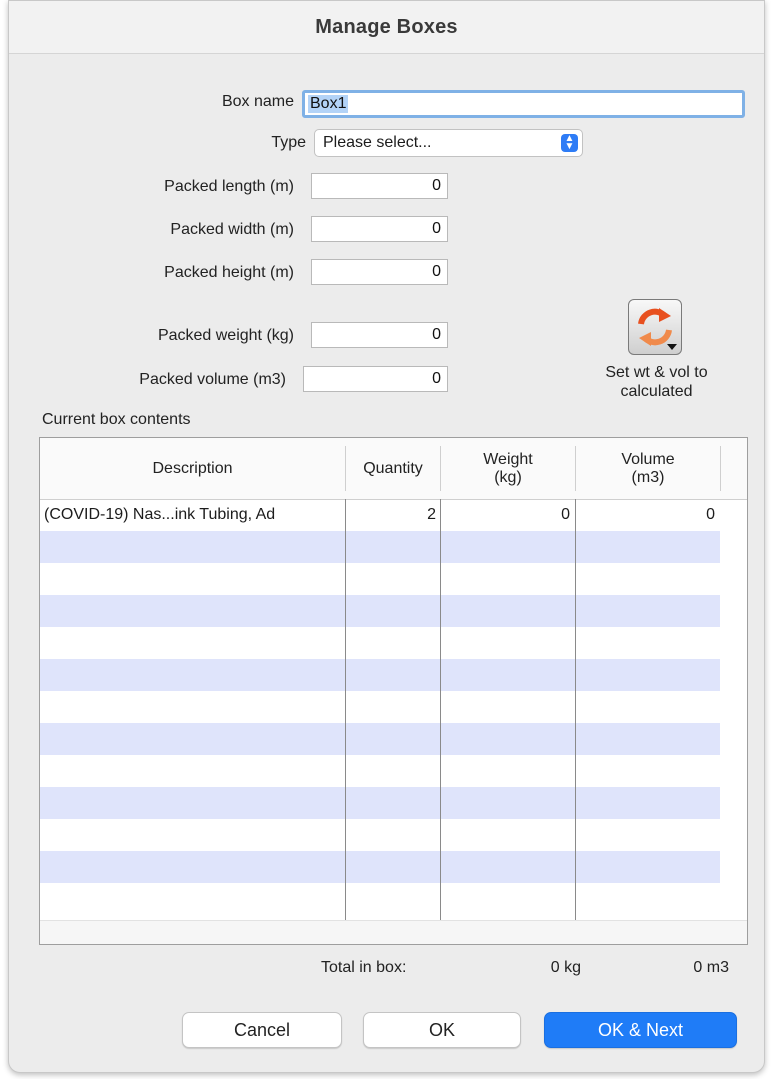 The height and width of the screenshot is (1079, 771). Describe the element at coordinates (393, 932) in the screenshot. I see `horizontal-scrollbar` at that location.